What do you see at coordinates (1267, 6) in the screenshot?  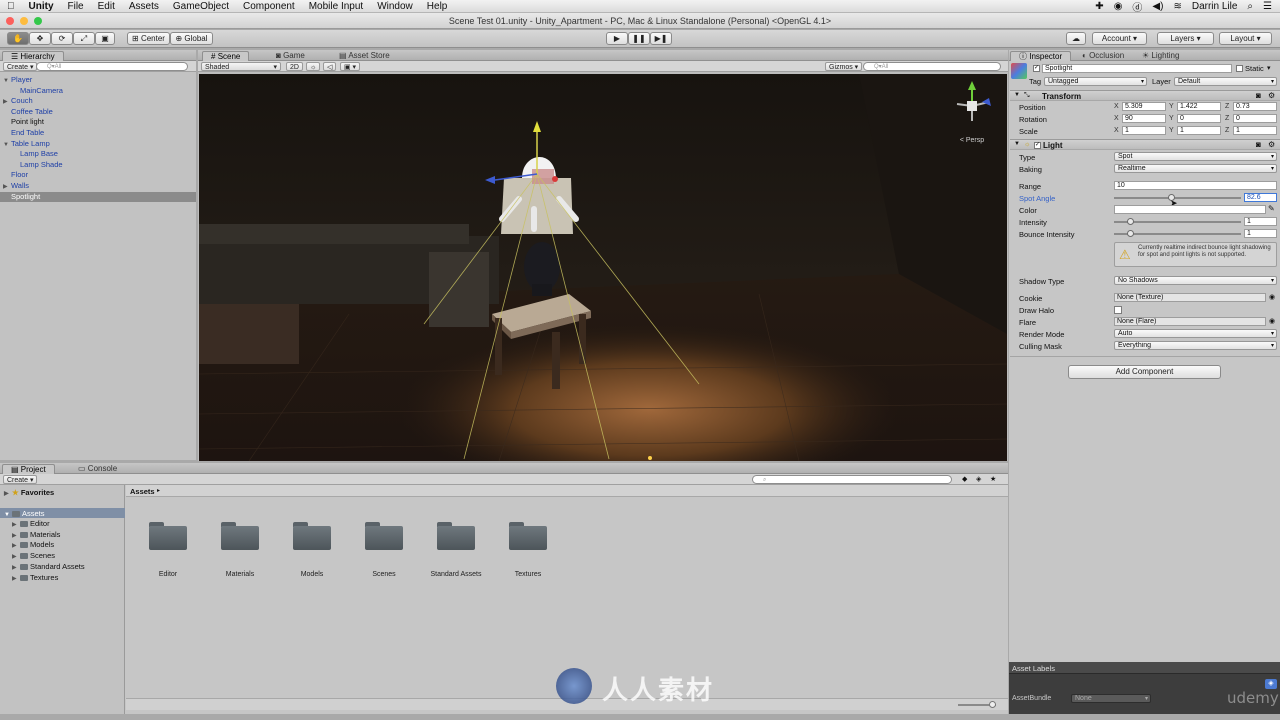 I see `list-icon: ☰` at bounding box center [1267, 6].